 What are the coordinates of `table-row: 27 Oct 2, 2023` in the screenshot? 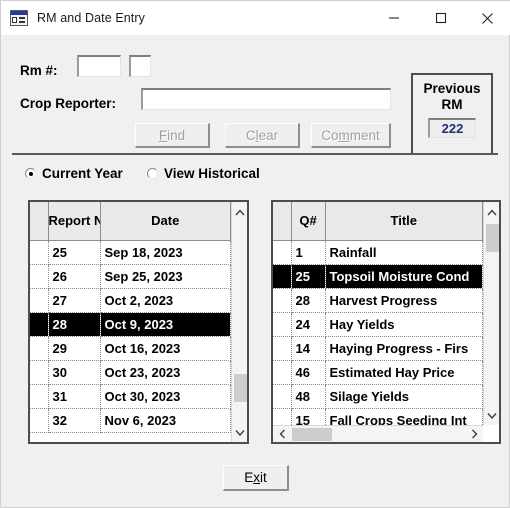 It's located at (130, 300).